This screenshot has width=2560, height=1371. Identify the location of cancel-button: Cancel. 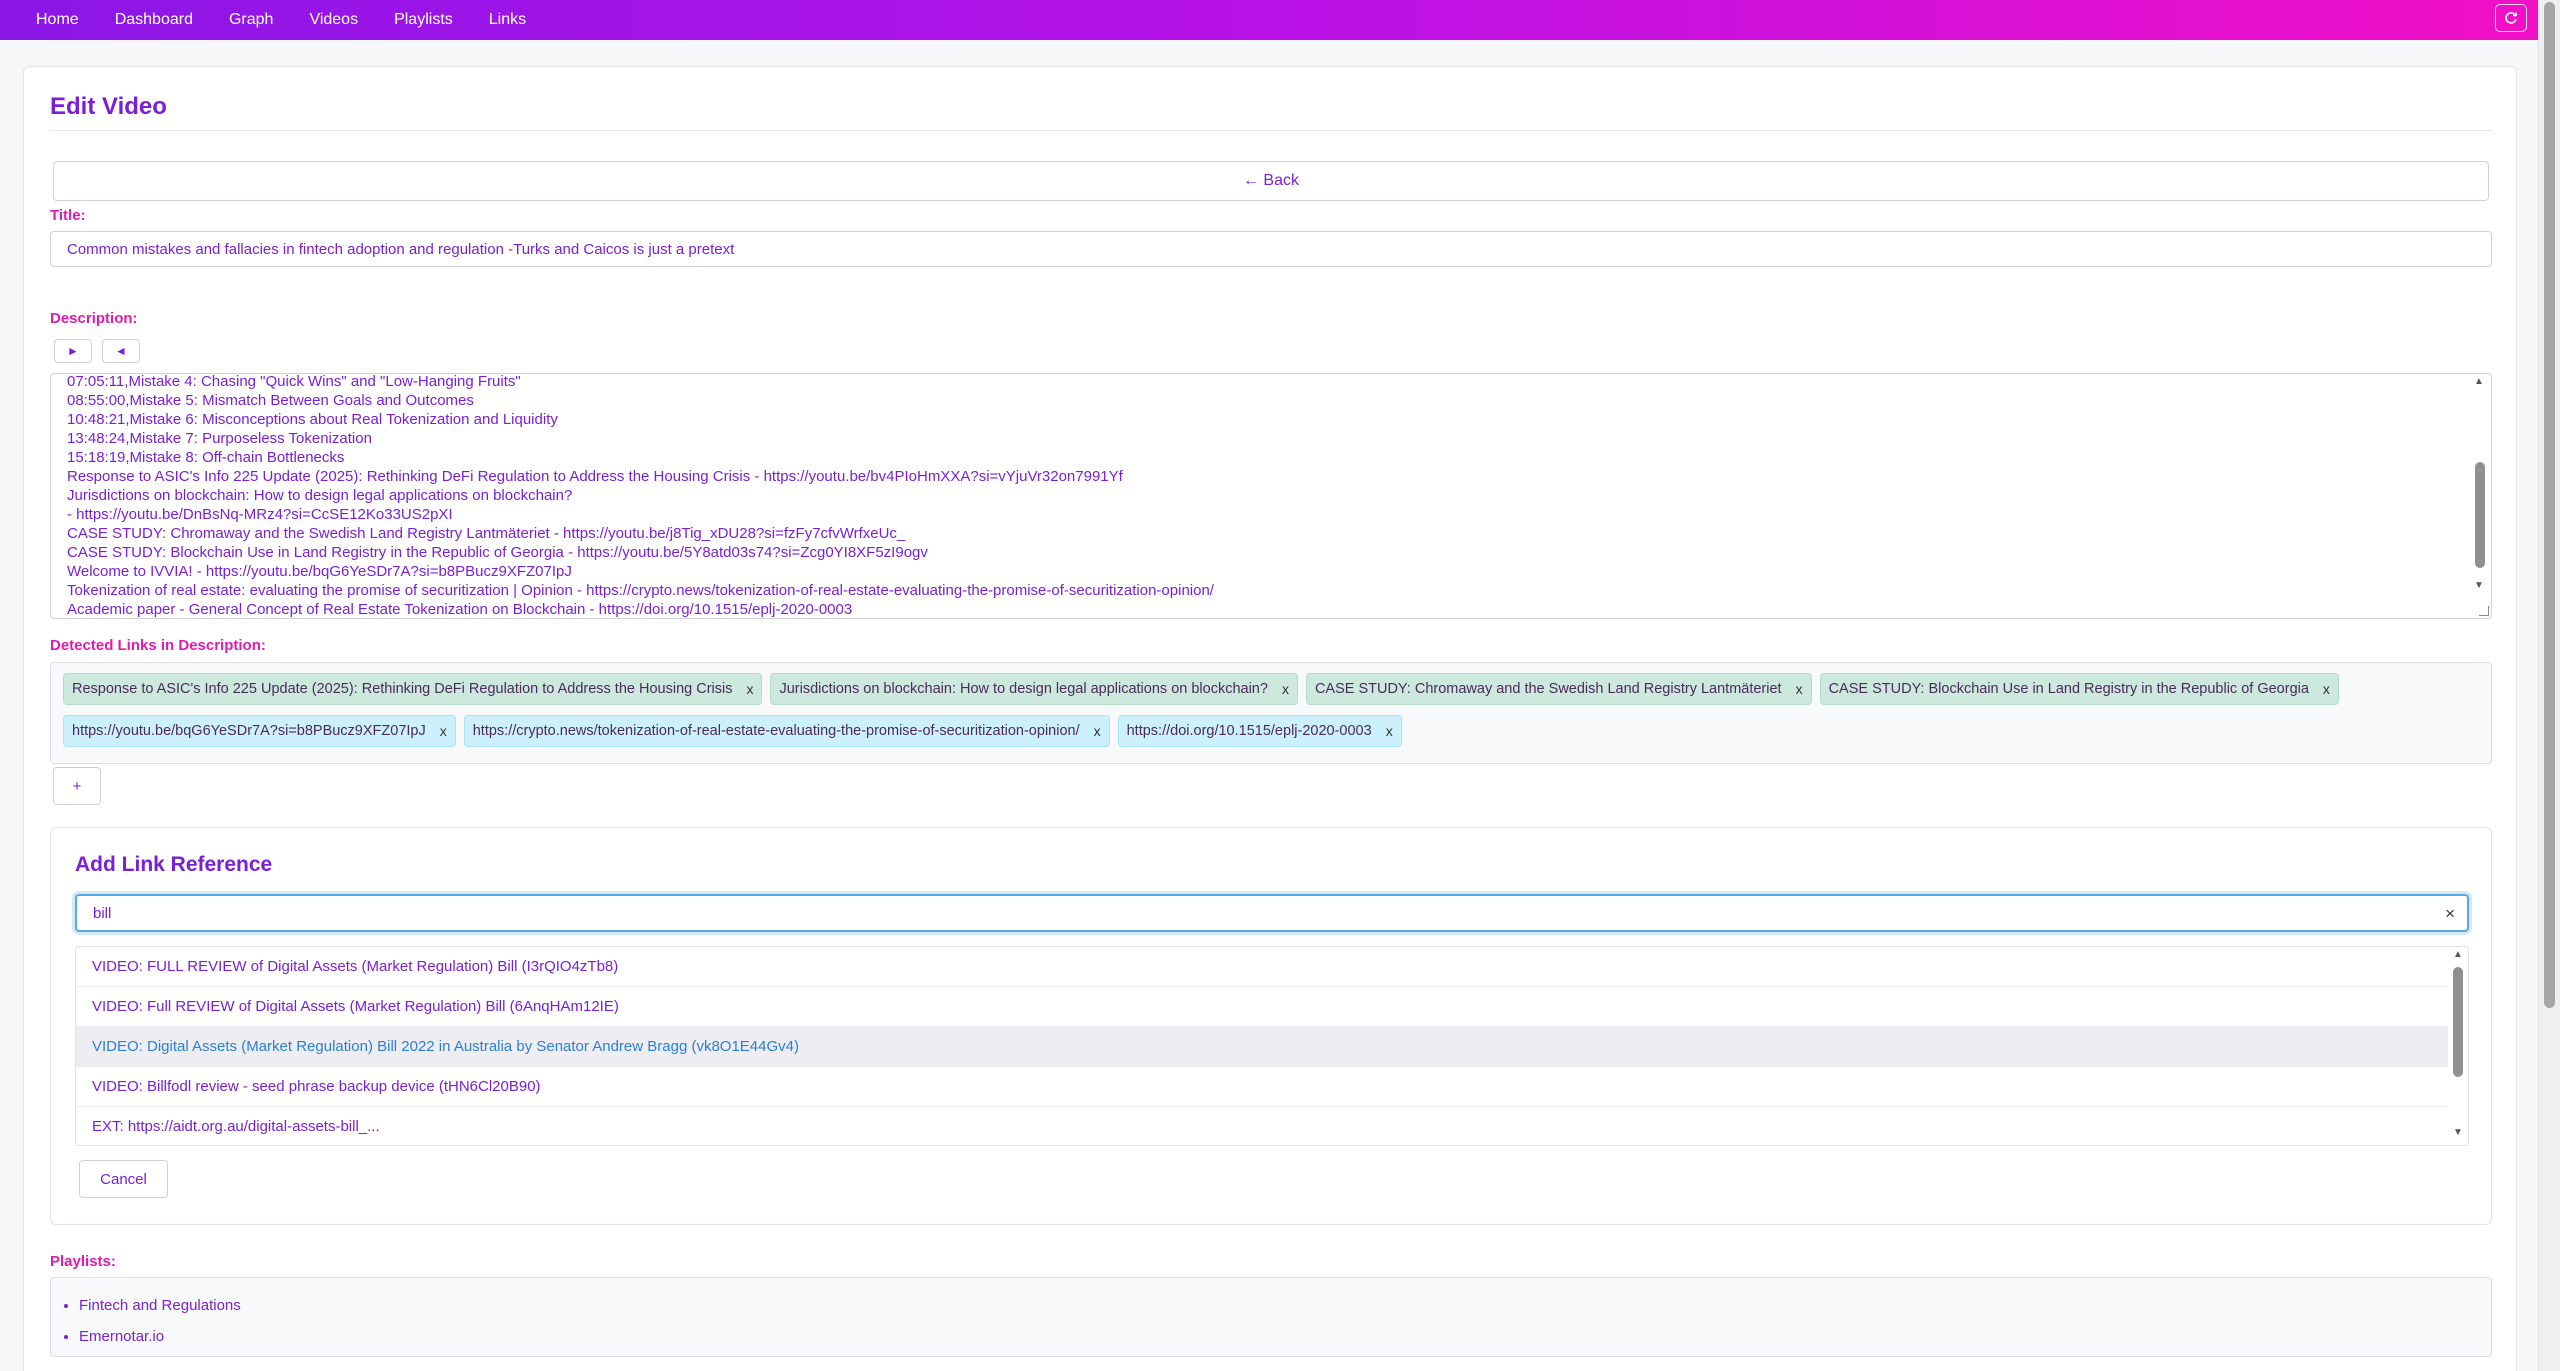
(123, 1179).